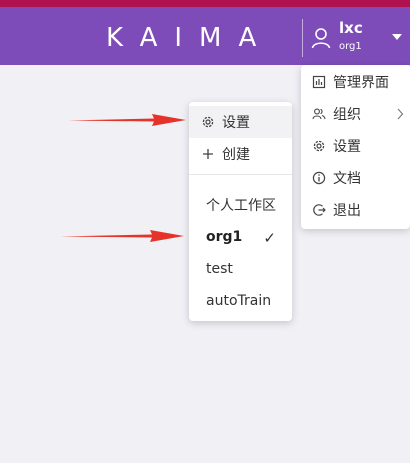 This screenshot has width=410, height=463. Describe the element at coordinates (122, 236) in the screenshot. I see `annotation-arrow-org1` at that location.